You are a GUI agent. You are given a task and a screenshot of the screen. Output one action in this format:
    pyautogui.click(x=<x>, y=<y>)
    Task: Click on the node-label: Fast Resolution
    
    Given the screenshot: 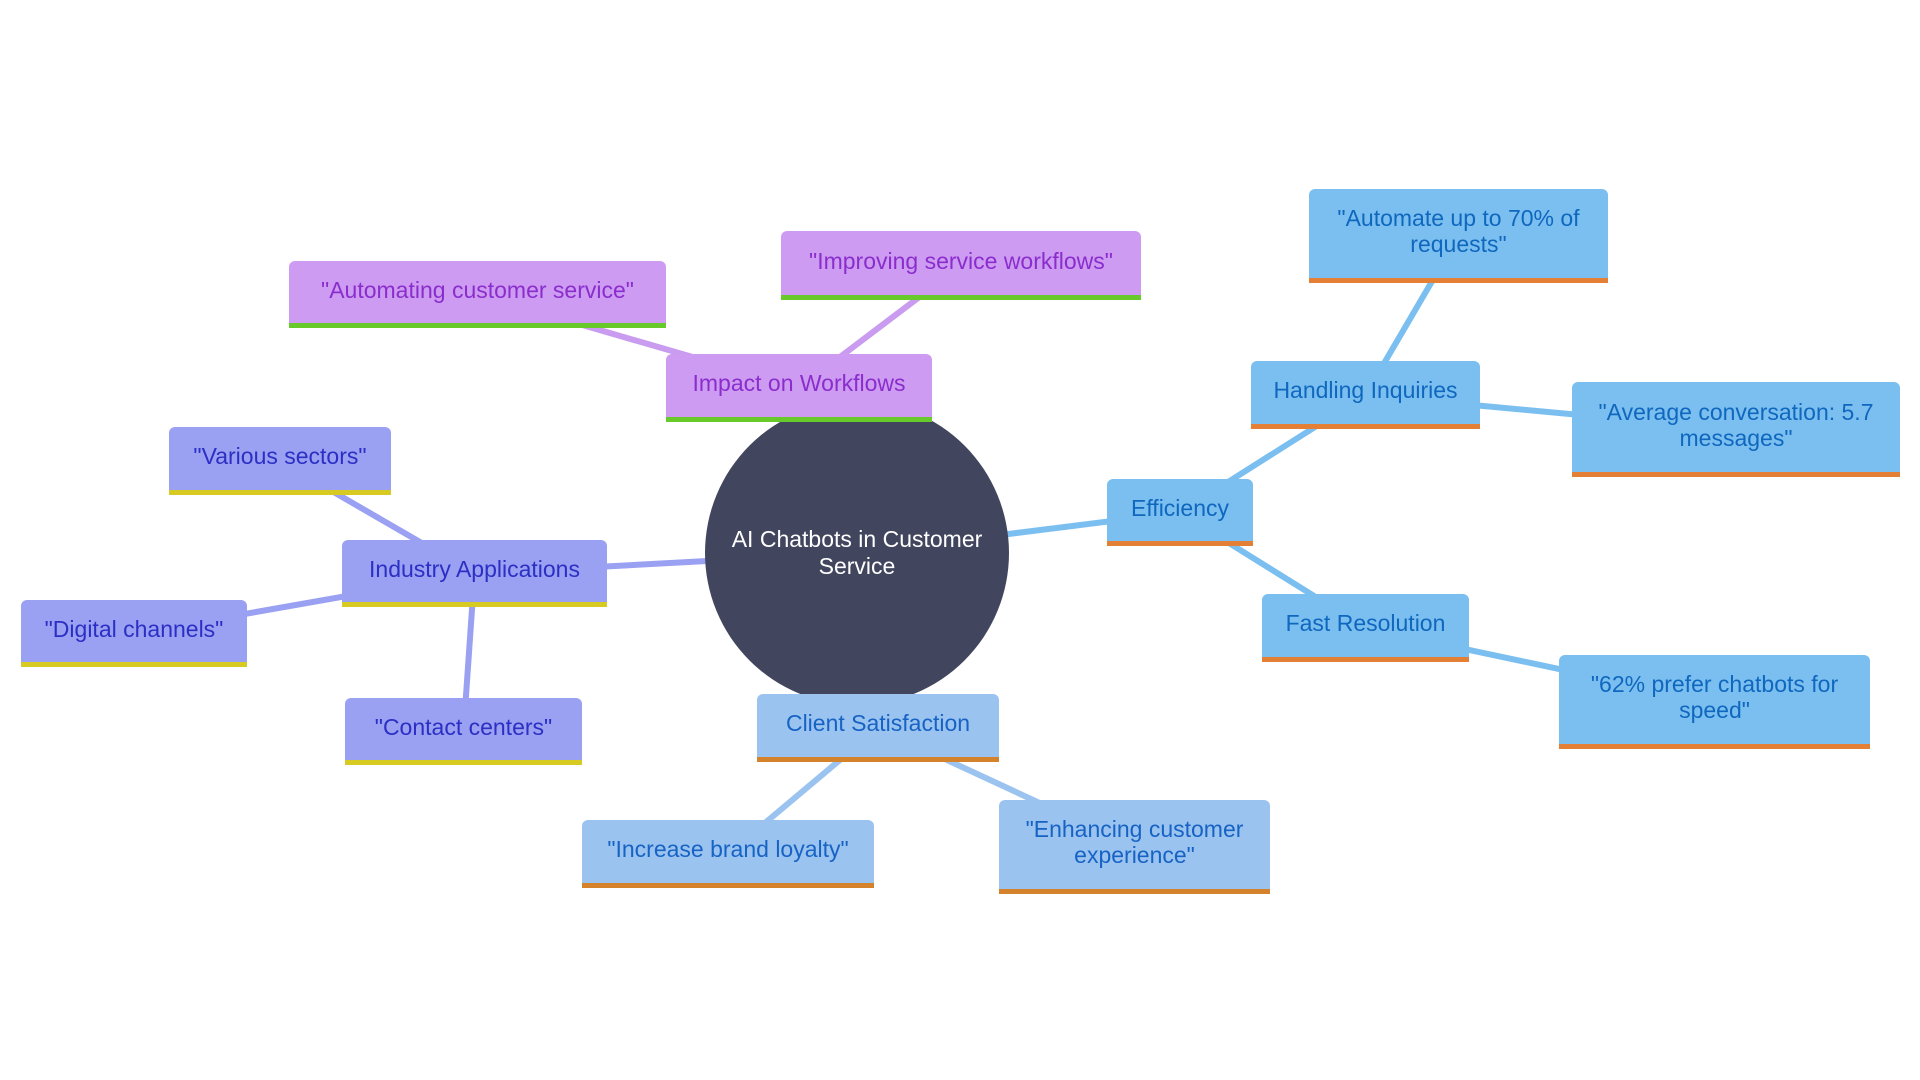 What is the action you would take?
    pyautogui.click(x=1365, y=623)
    